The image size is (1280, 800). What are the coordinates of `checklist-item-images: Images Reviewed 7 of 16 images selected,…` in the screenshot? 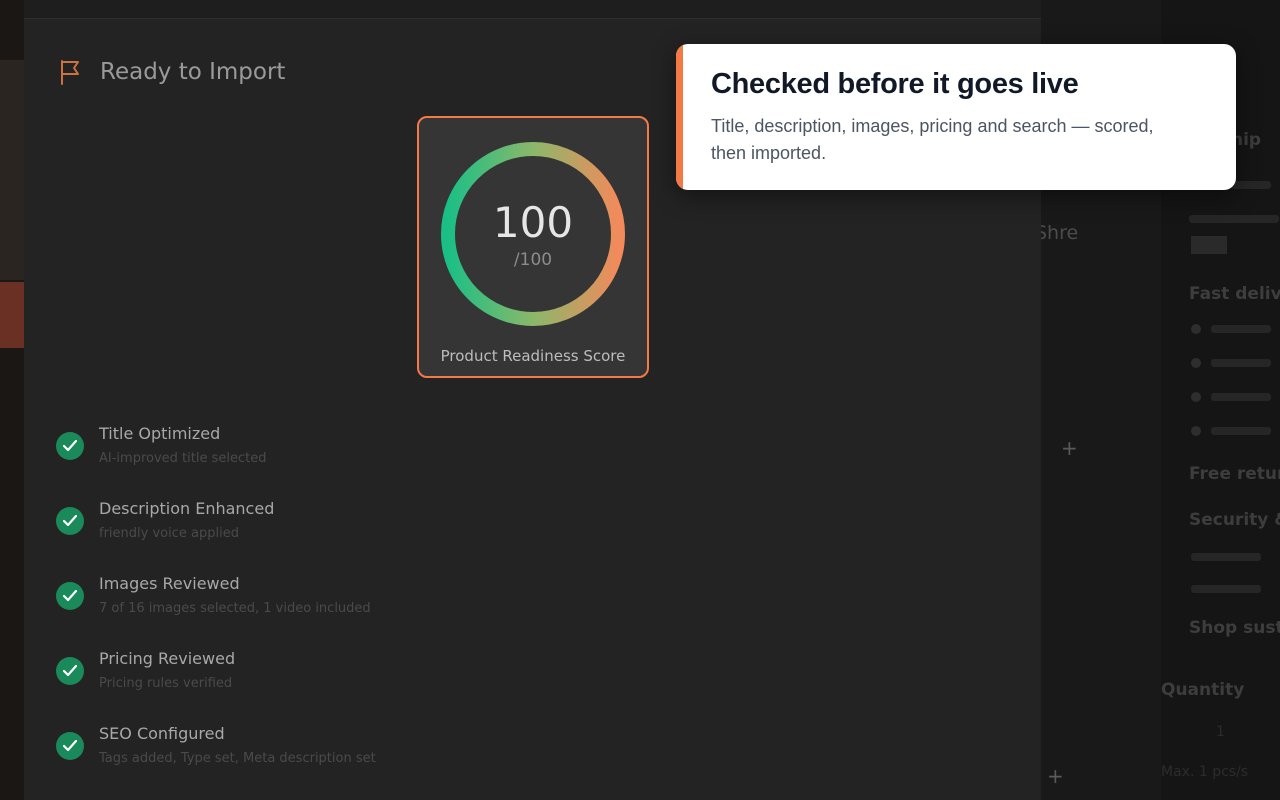 It's located at (296, 604).